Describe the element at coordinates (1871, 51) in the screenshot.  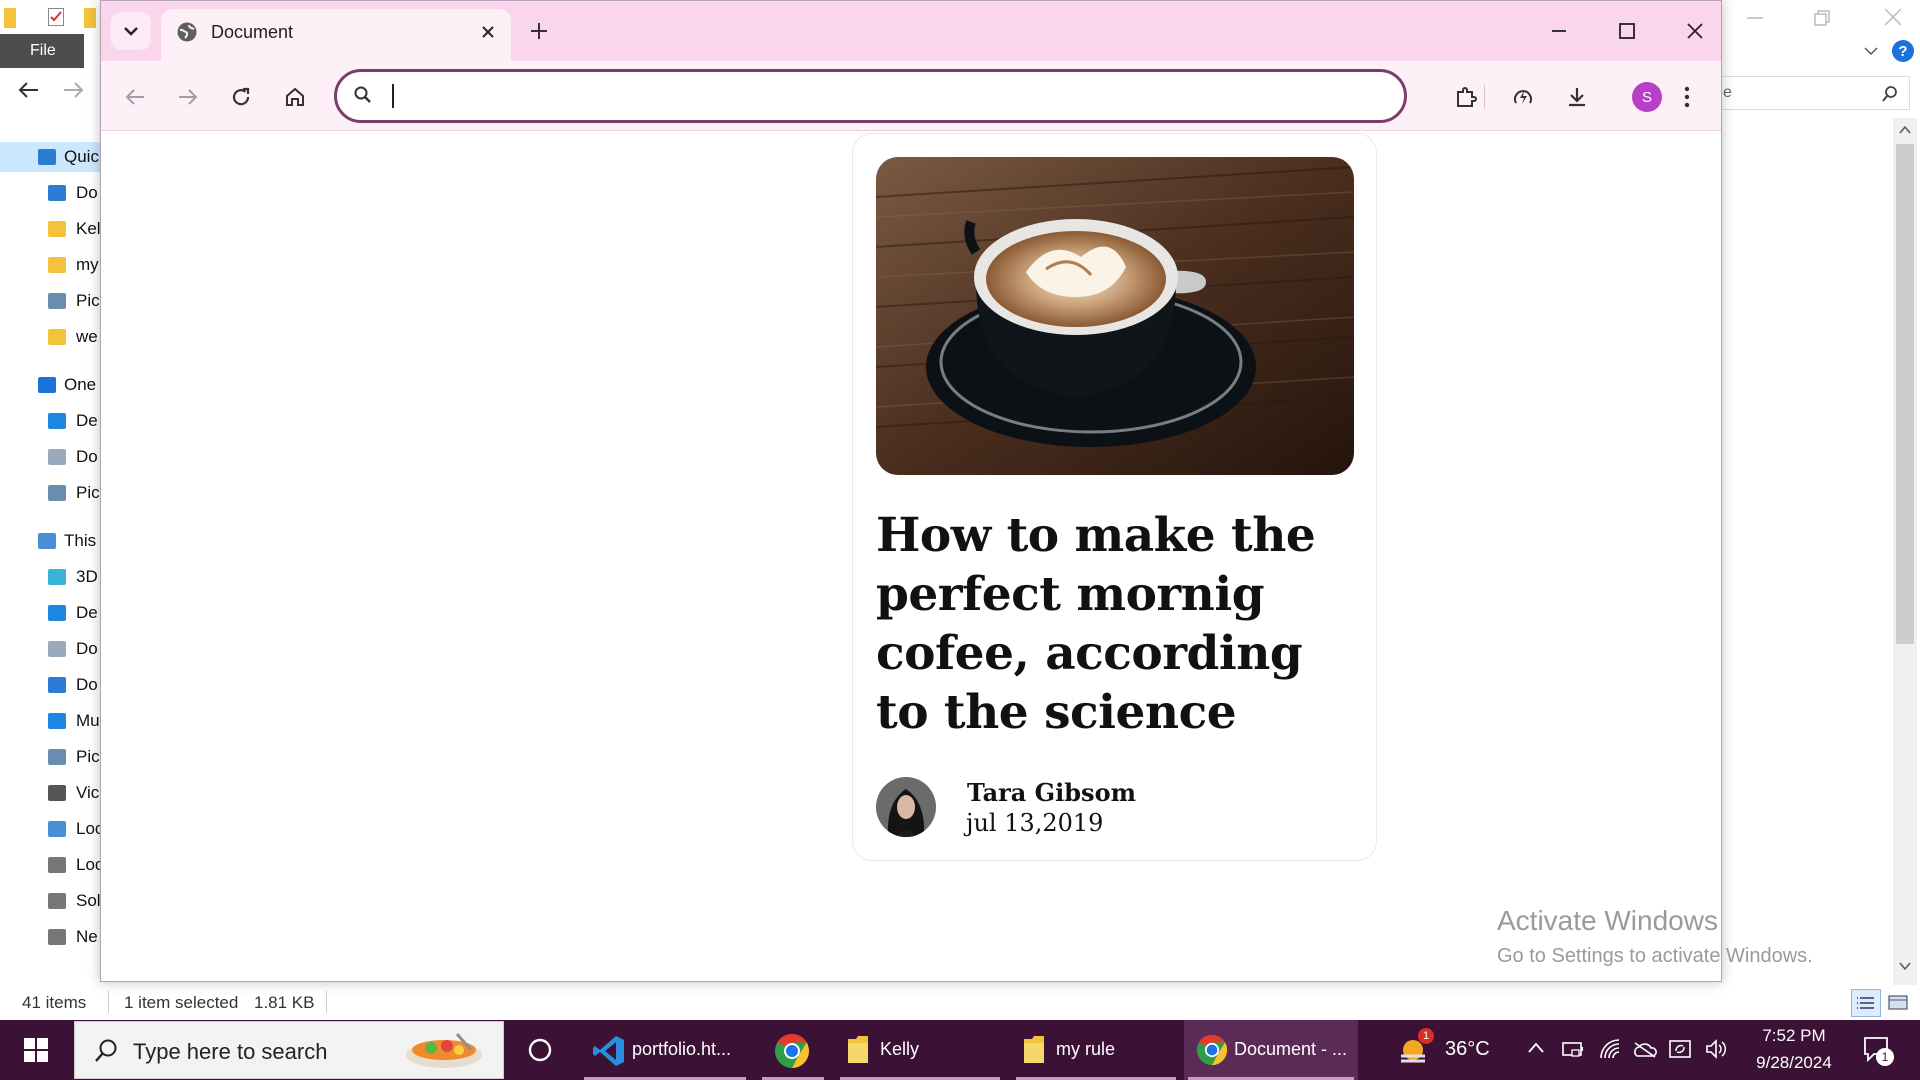
I see `chevron-down-icon` at that location.